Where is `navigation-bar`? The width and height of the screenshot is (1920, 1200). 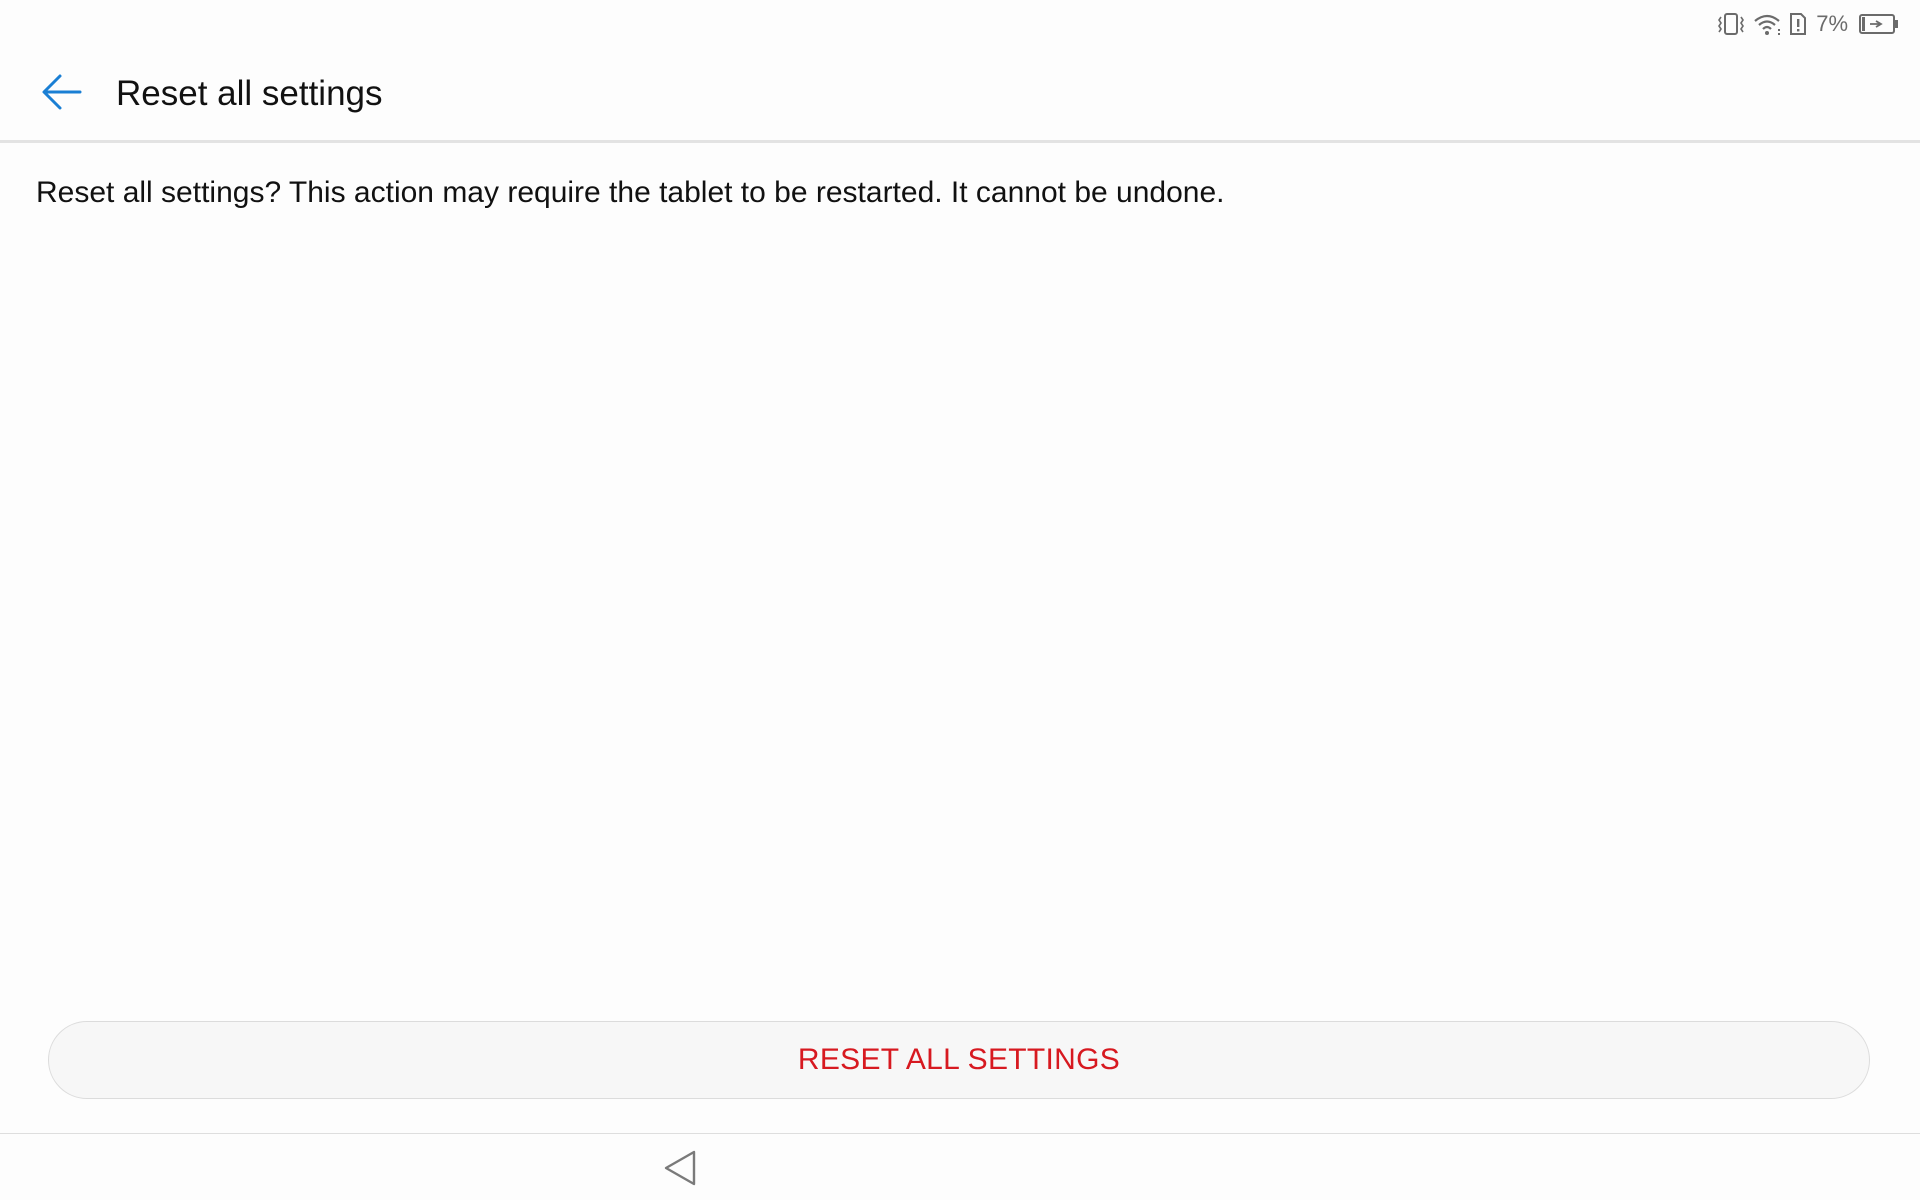
navigation-bar is located at coordinates (960, 1166).